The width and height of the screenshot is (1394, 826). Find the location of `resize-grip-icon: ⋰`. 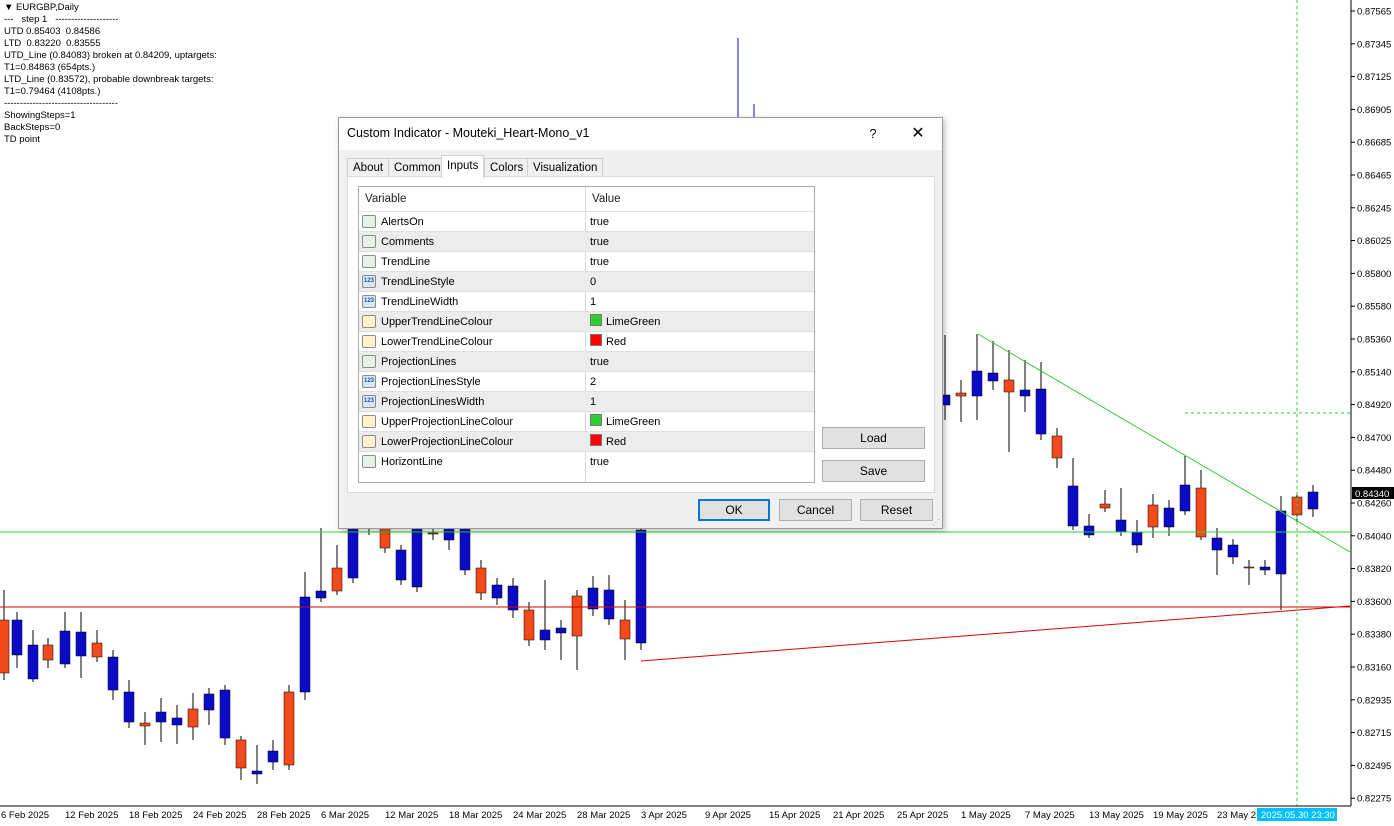

resize-grip-icon: ⋰ is located at coordinates (936, 522).